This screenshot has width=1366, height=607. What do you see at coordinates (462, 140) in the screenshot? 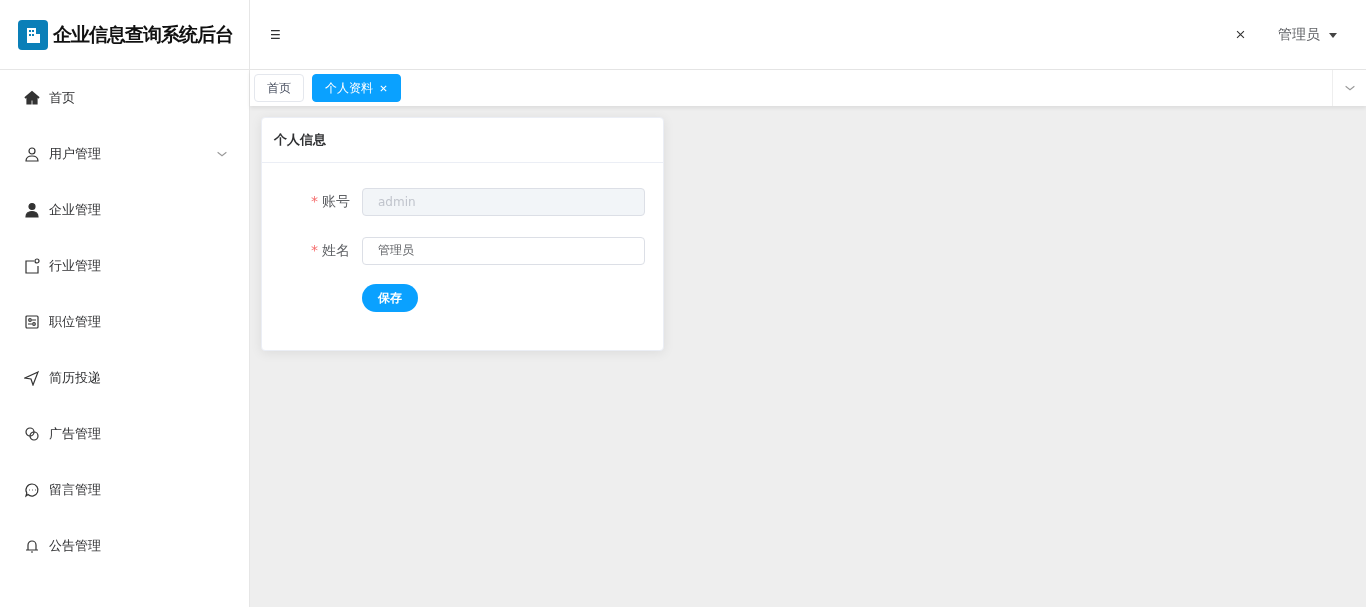
I see `card-title: 个人信息` at bounding box center [462, 140].